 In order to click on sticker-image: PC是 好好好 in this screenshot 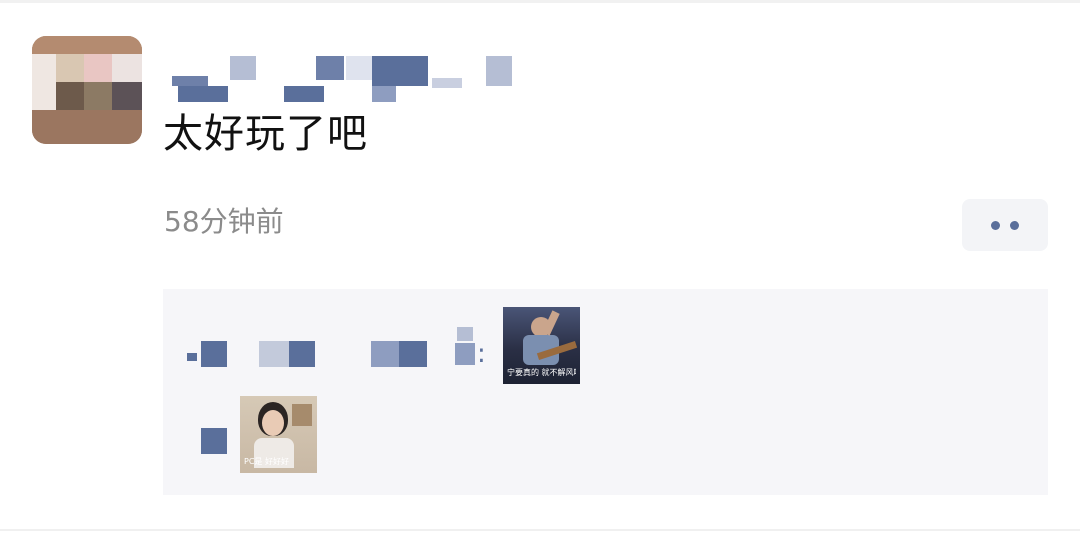, I will do `click(278, 434)`.